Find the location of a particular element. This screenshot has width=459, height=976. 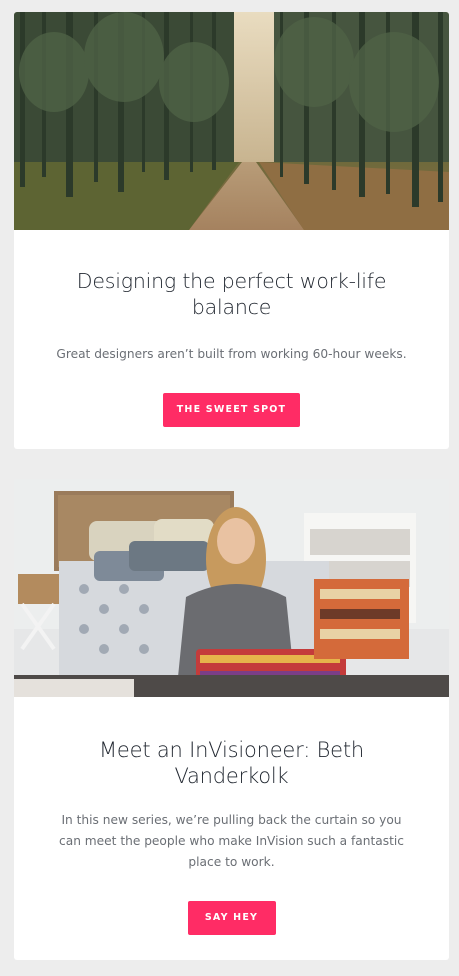

sweet-spot-button: THE SWEET SPOT is located at coordinates (231, 410).